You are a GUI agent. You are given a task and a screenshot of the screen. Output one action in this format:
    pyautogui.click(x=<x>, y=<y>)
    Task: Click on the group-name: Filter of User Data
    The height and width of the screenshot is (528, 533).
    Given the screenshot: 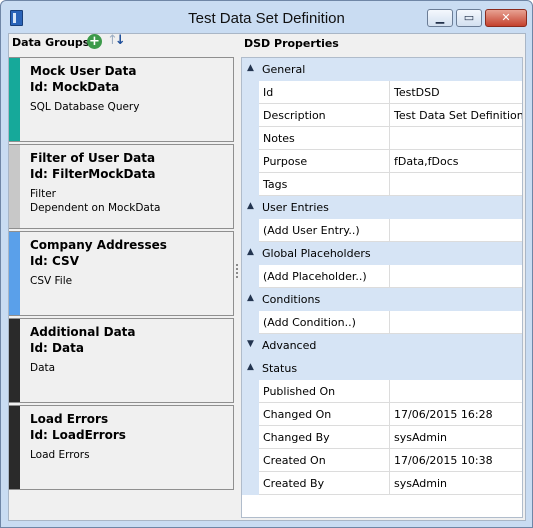 What is the action you would take?
    pyautogui.click(x=93, y=158)
    